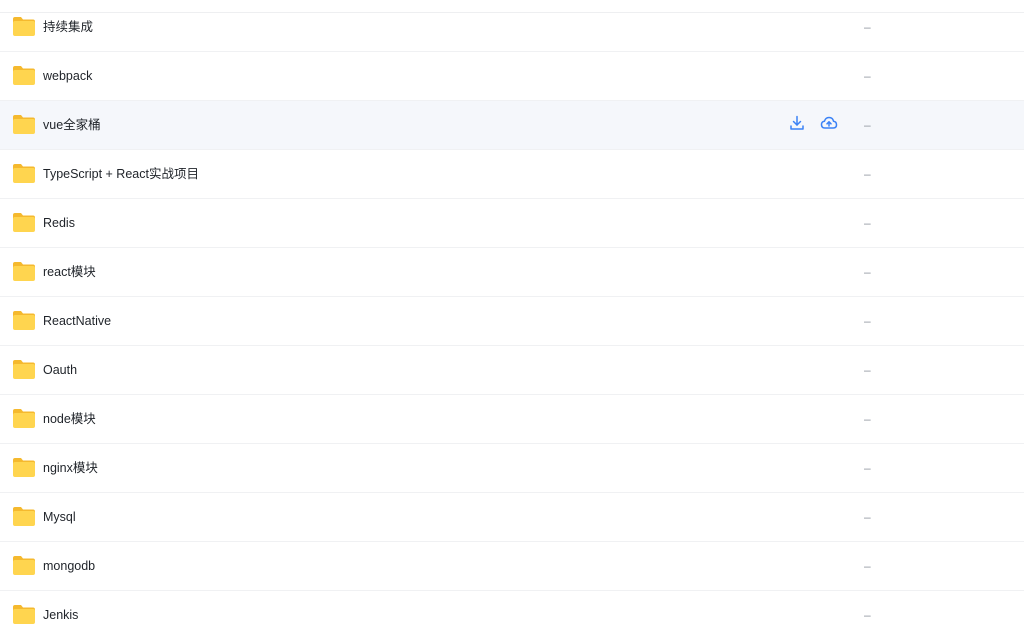  Describe the element at coordinates (69, 272) in the screenshot. I see `file-name: react模块` at that location.